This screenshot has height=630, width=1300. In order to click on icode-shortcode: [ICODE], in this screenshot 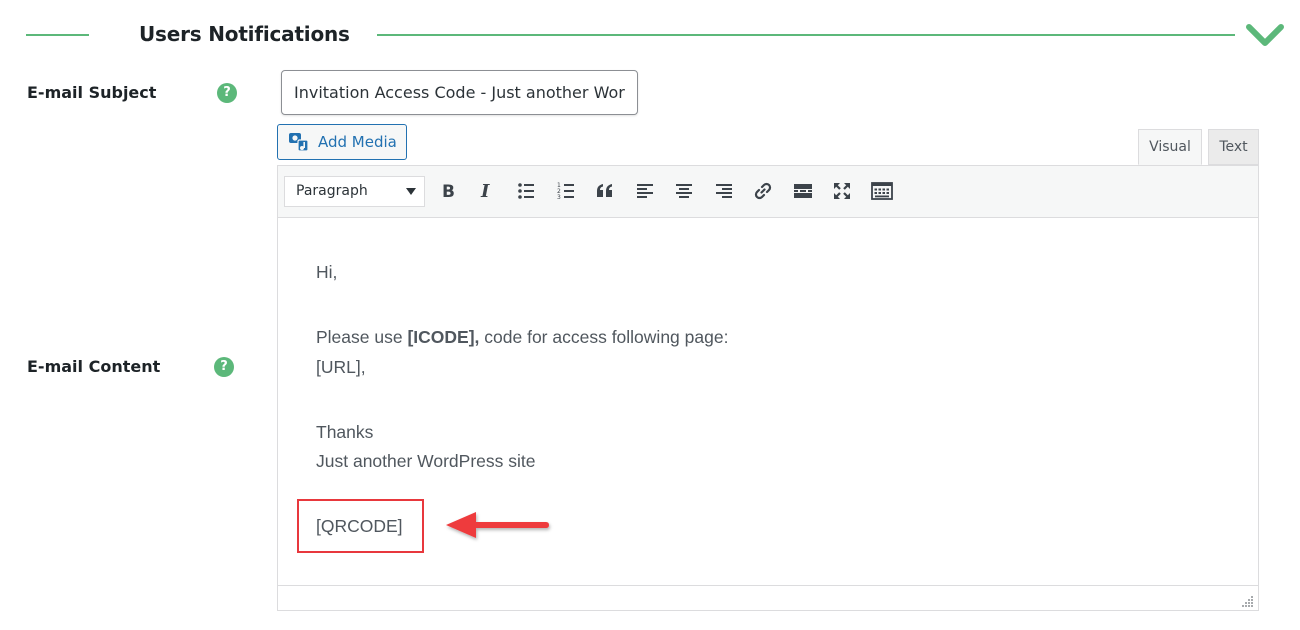, I will do `click(443, 337)`.